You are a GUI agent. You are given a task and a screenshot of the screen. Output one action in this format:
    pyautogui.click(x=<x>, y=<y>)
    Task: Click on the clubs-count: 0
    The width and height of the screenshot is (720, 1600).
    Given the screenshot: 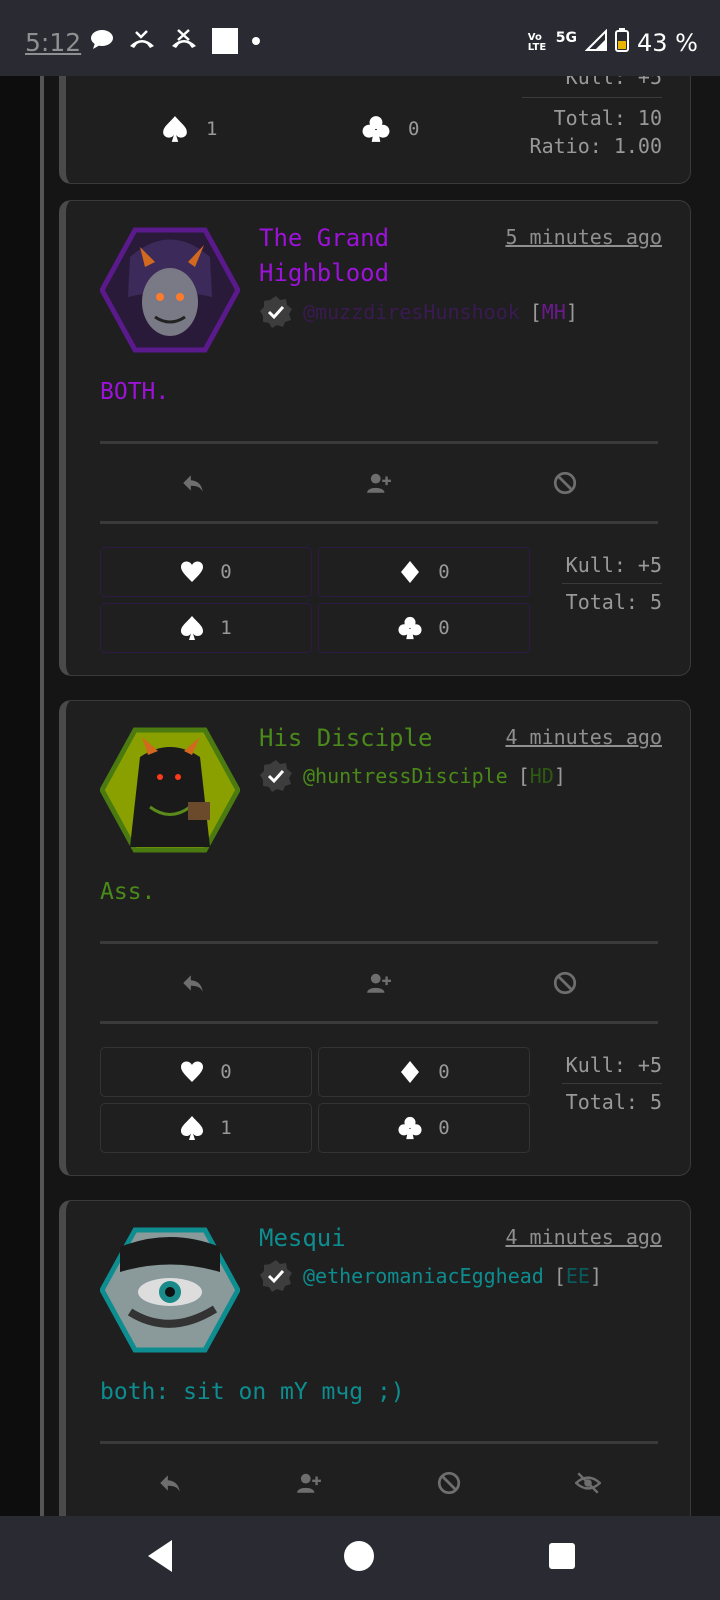 What is the action you would take?
    pyautogui.click(x=414, y=129)
    